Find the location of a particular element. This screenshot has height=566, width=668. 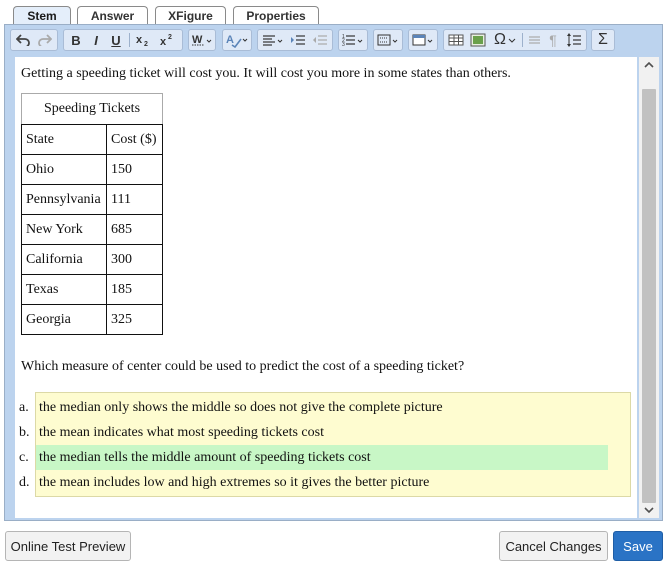

subscript-icon: x2 is located at coordinates (144, 40).